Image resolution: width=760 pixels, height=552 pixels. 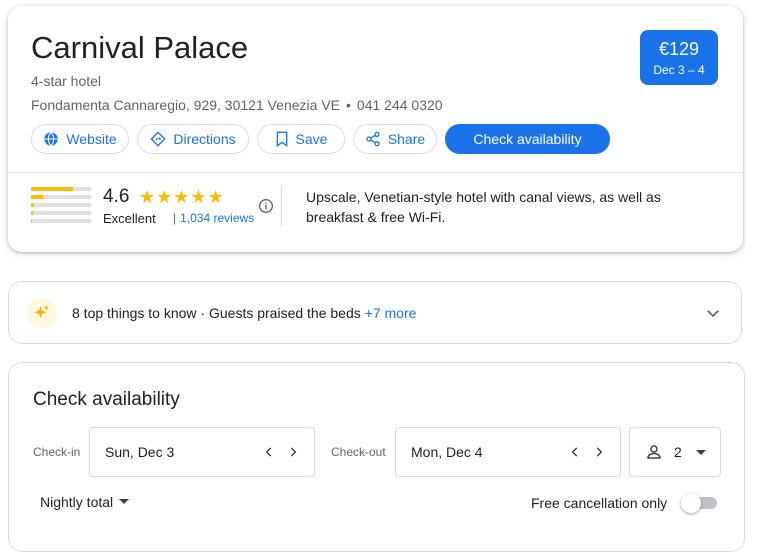 What do you see at coordinates (51, 139) in the screenshot?
I see `globe-icon` at bounding box center [51, 139].